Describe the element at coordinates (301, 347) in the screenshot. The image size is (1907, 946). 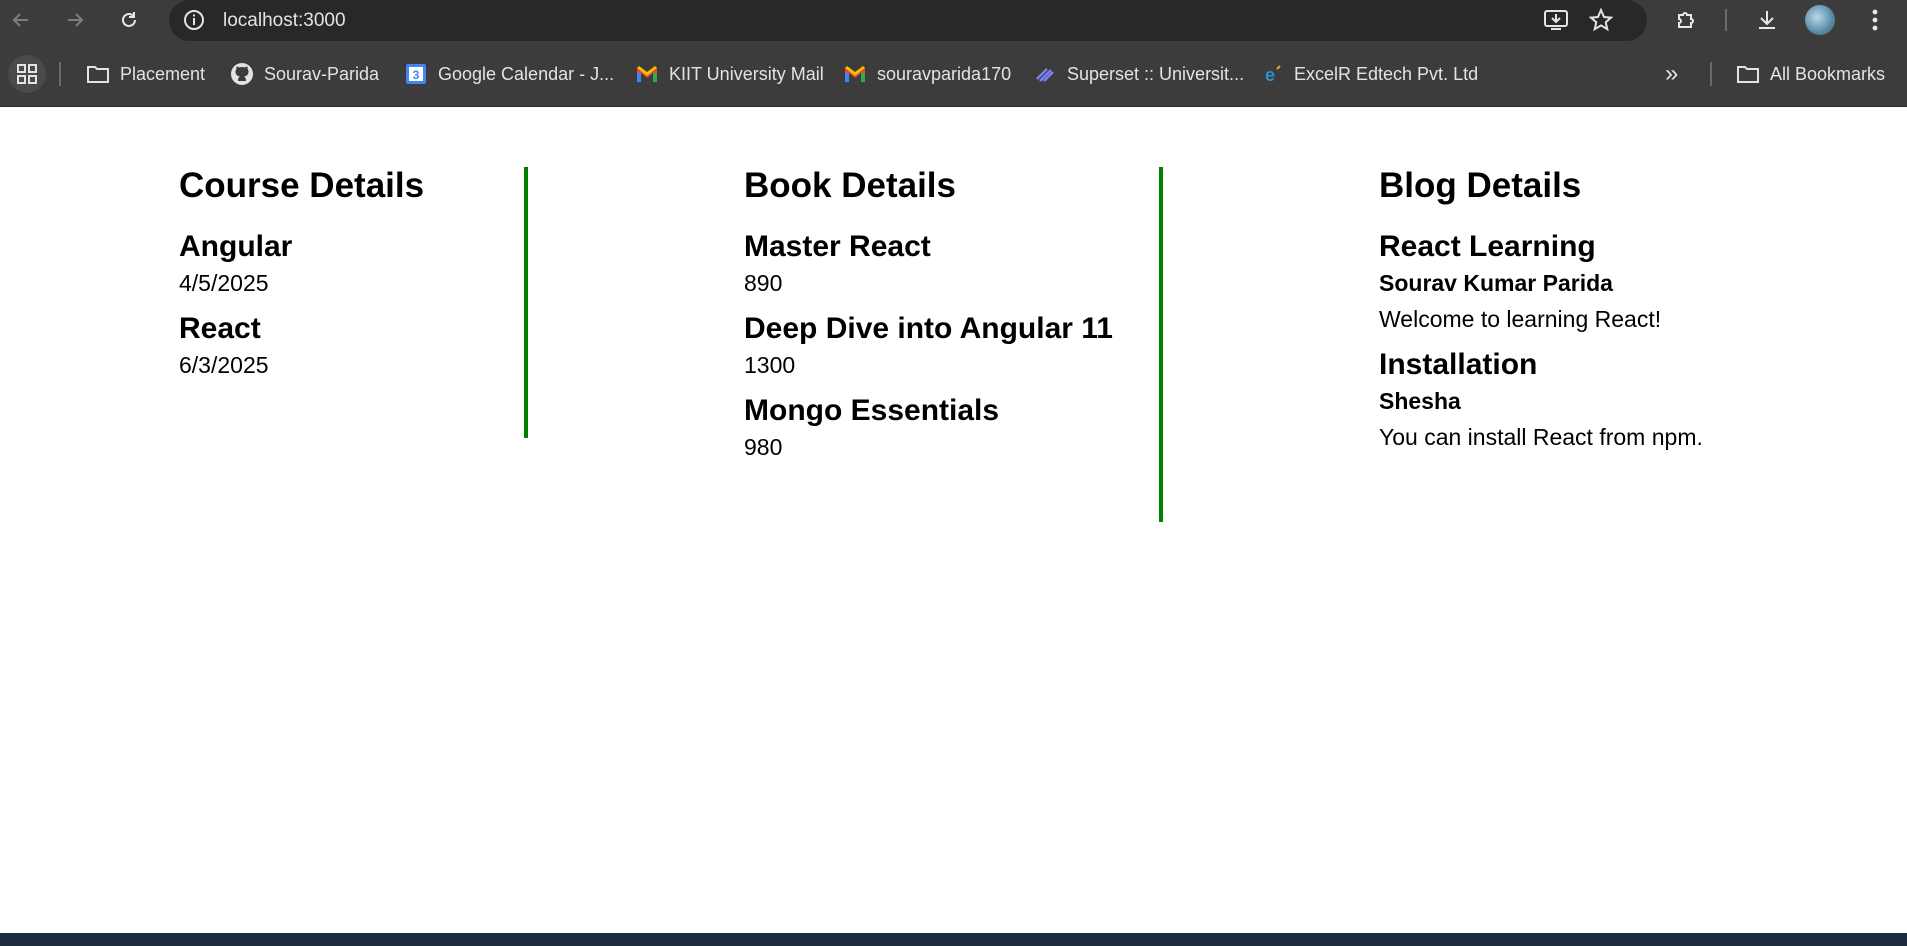
I see `course-item: React 6/3/2025` at that location.